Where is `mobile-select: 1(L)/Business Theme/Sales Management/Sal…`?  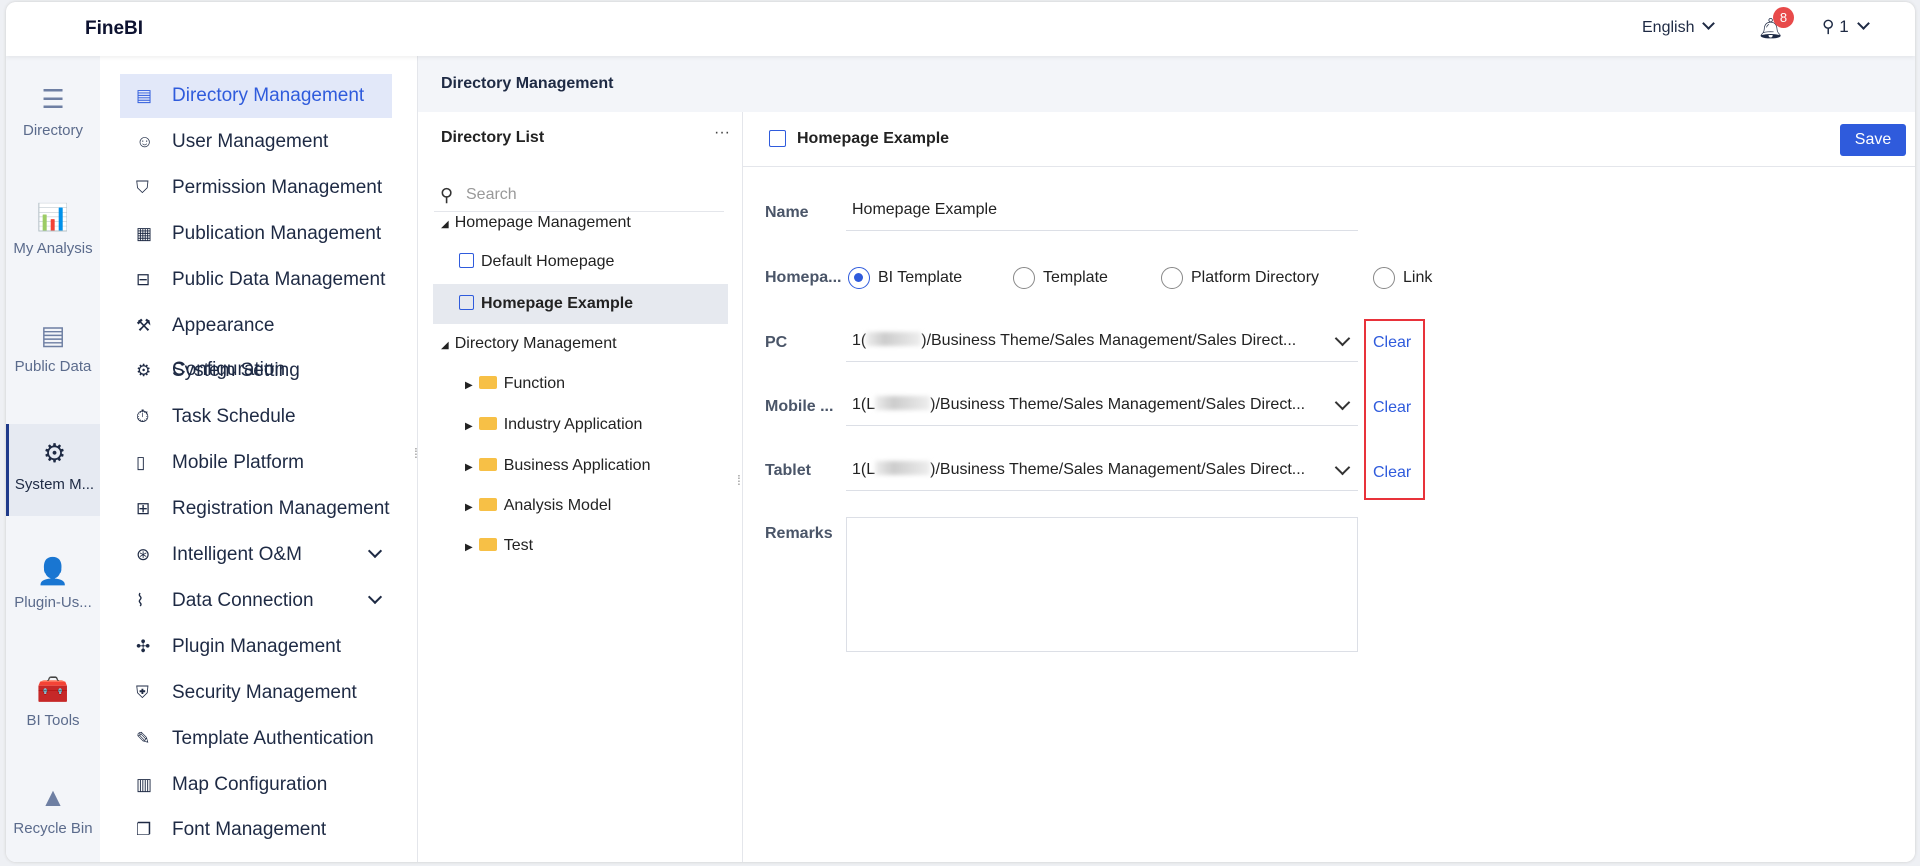 mobile-select: 1(L)/Business Theme/Sales Management/Sal… is located at coordinates (1102, 408).